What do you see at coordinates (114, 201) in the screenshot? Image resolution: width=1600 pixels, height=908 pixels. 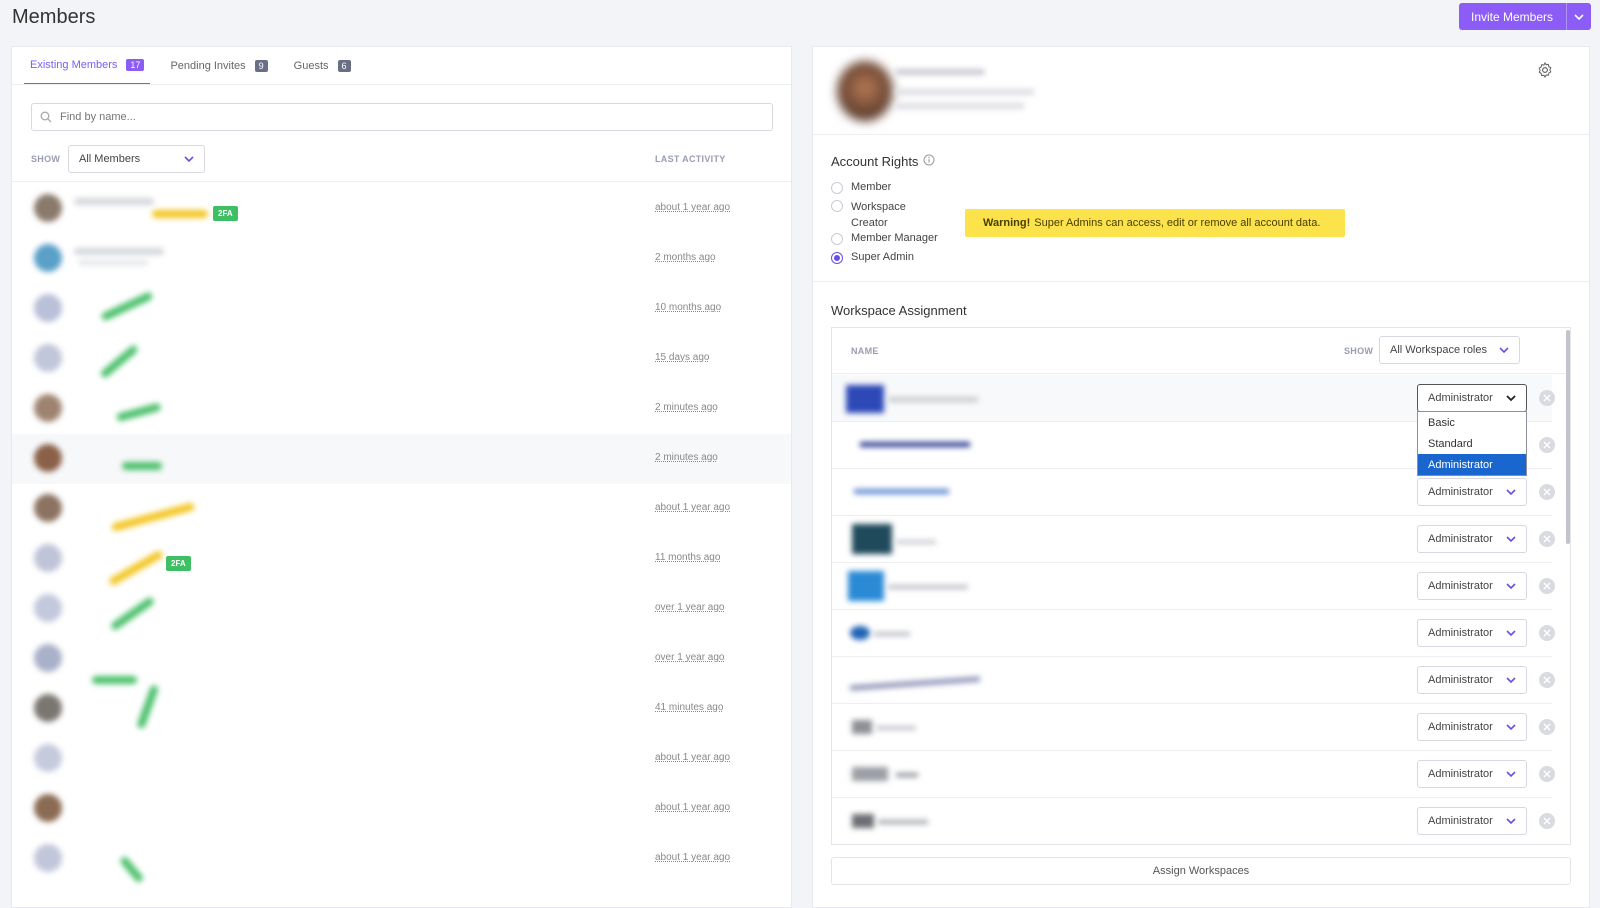 I see `member-name-redacted` at bounding box center [114, 201].